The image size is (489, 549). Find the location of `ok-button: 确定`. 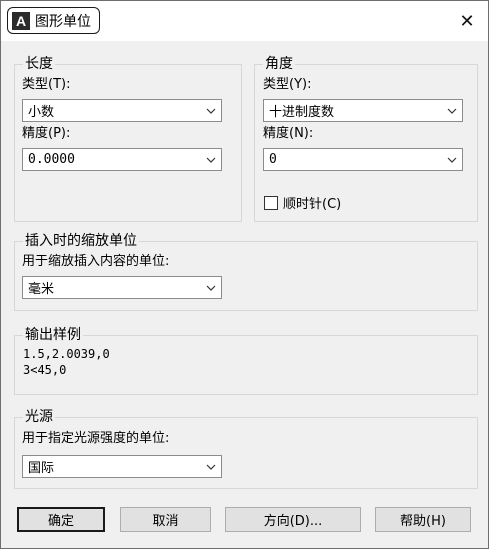

ok-button: 确定 is located at coordinates (61, 519).